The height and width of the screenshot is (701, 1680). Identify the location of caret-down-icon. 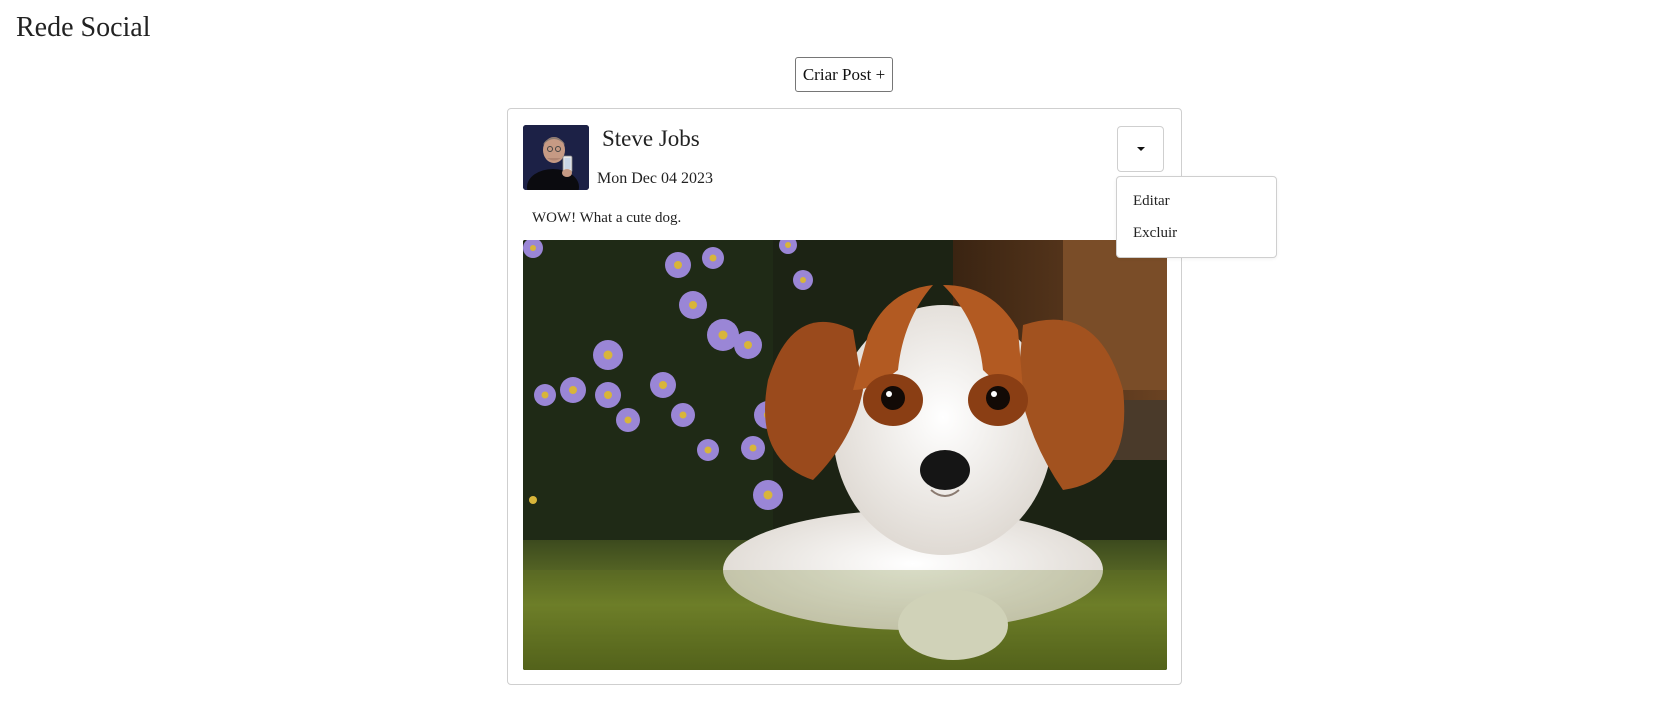
(1141, 149).